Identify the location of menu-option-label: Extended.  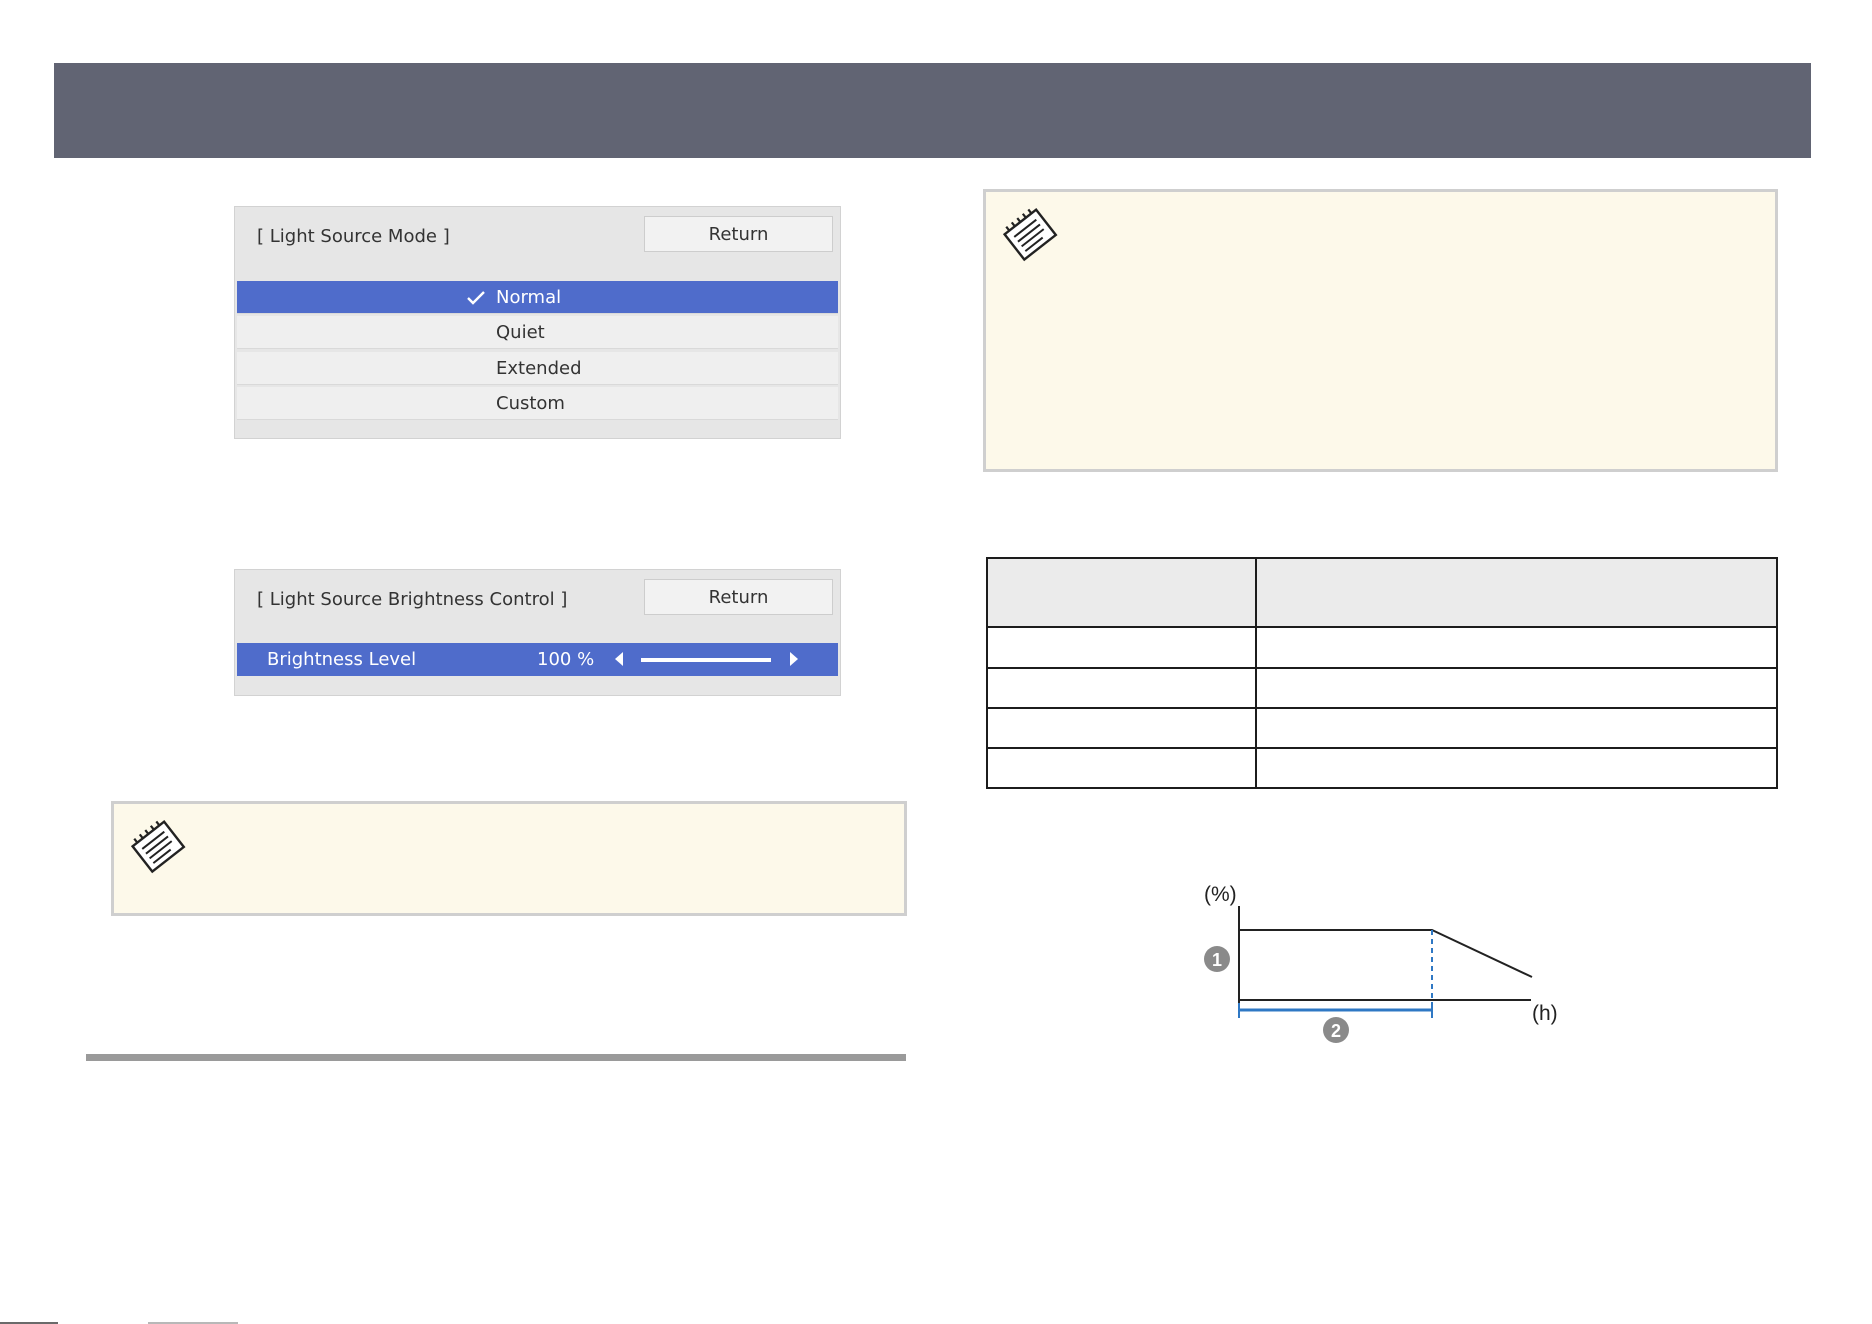
(539, 368).